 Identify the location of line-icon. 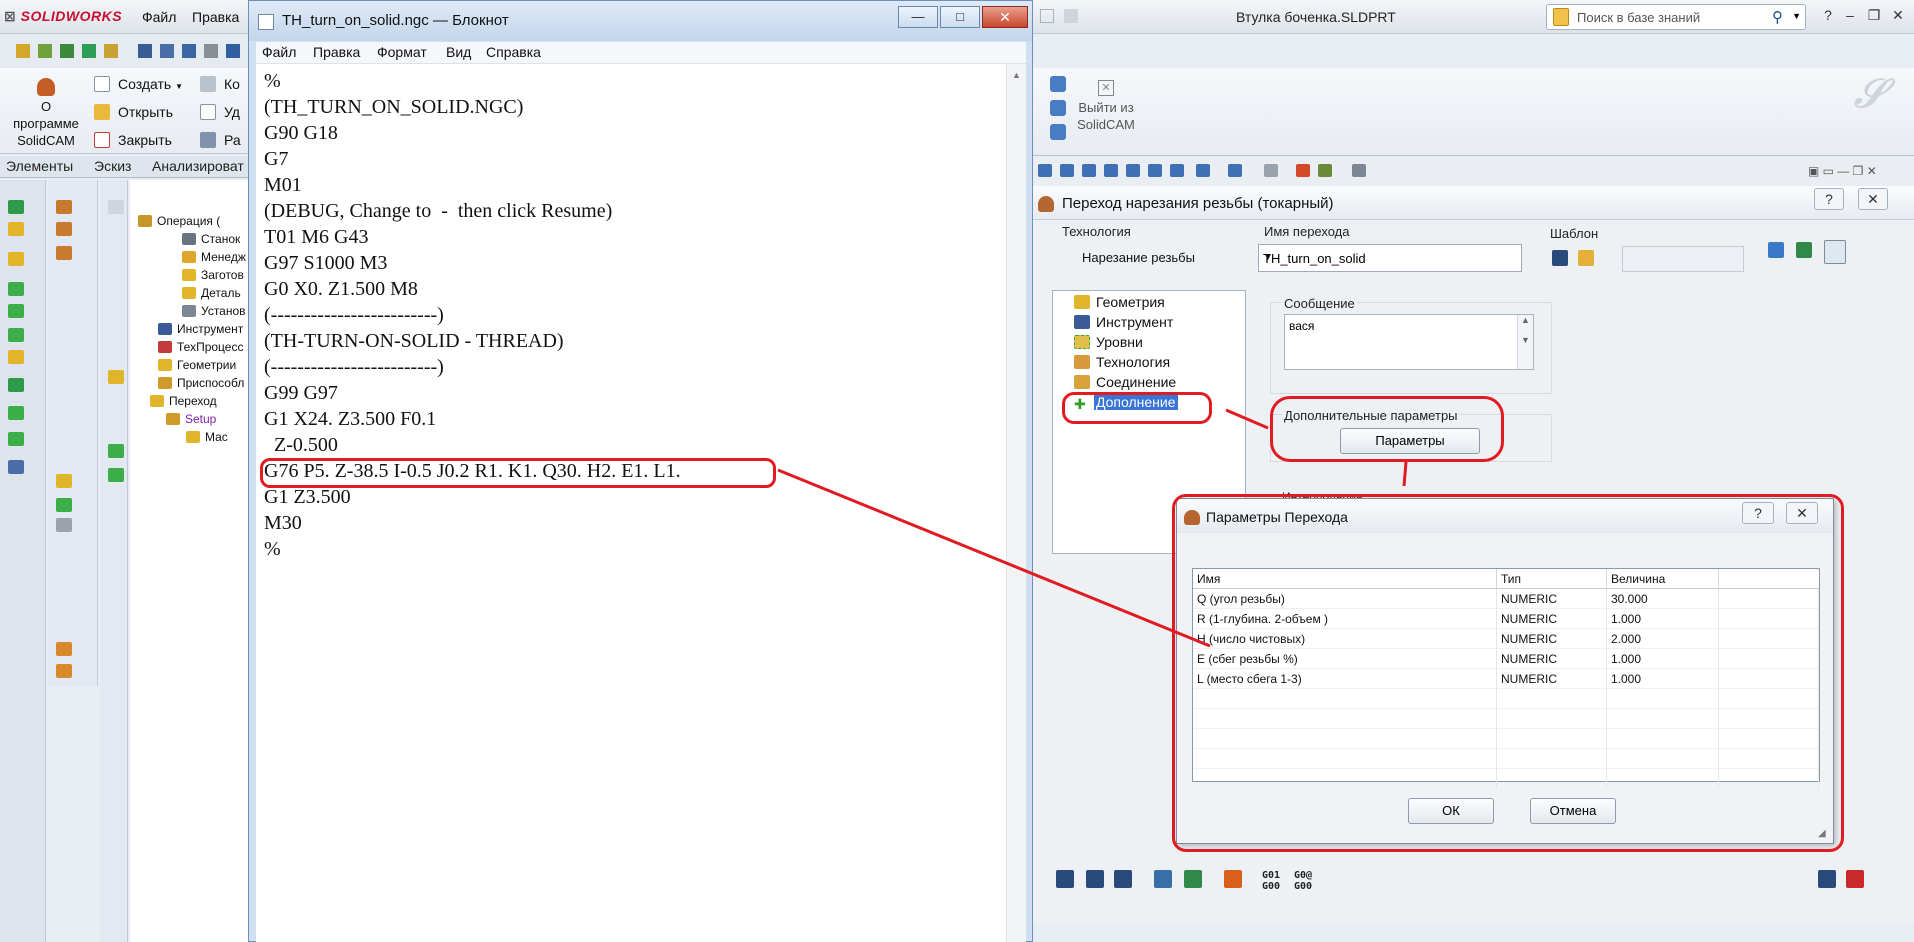
(45, 51).